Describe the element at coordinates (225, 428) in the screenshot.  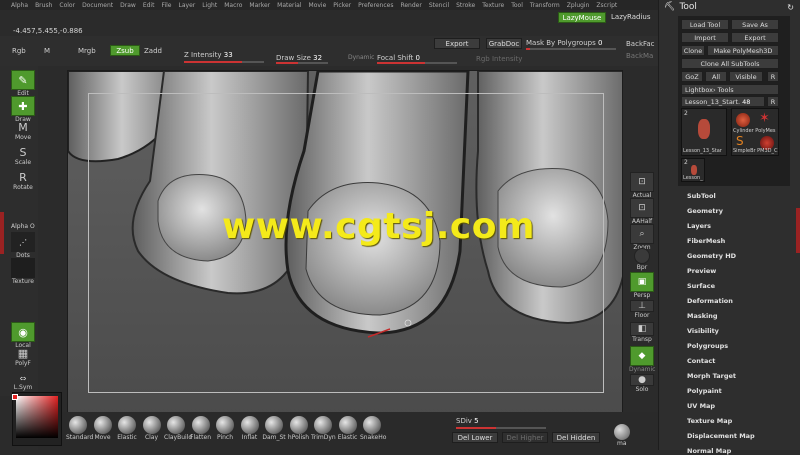
I see `brush-slot: Pinch` at that location.